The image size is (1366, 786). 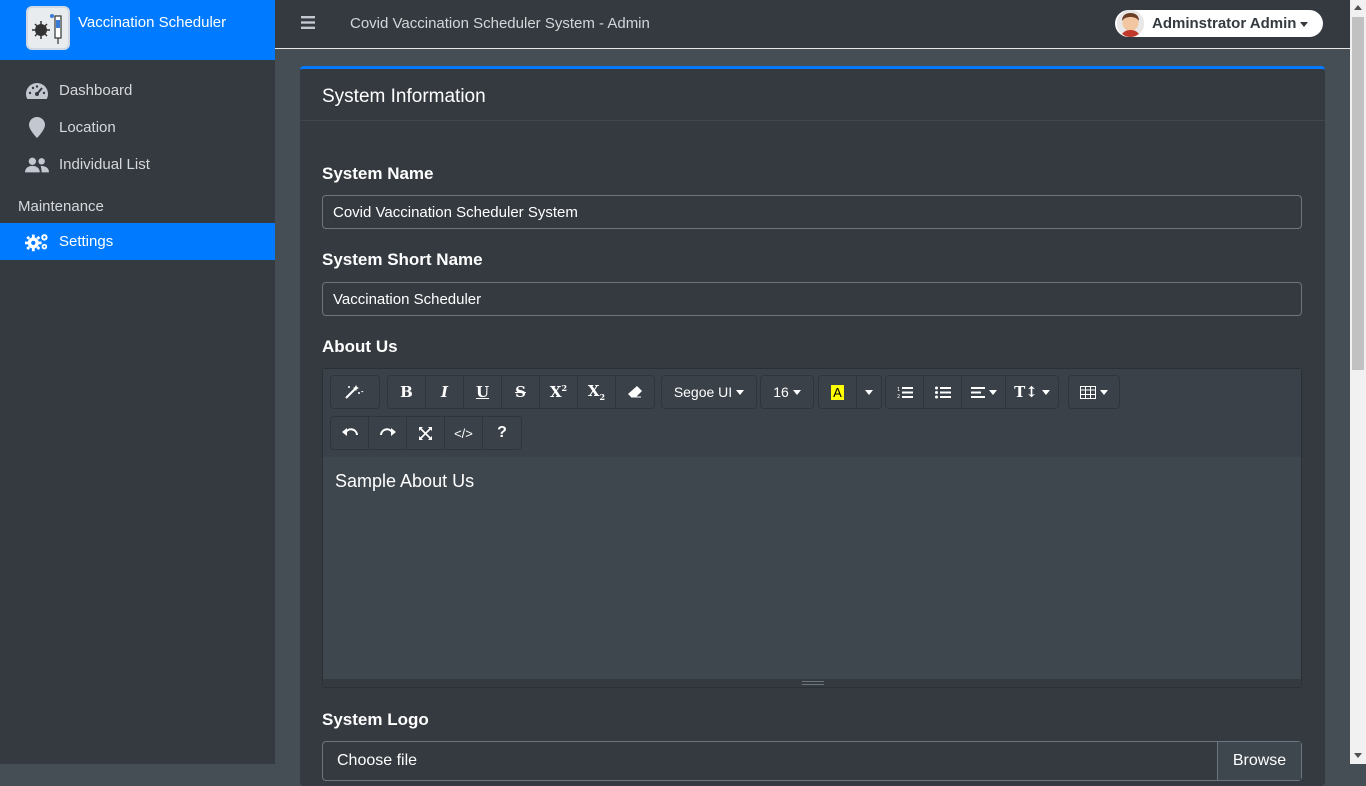 I want to click on card-title: System Information, so click(x=404, y=96).